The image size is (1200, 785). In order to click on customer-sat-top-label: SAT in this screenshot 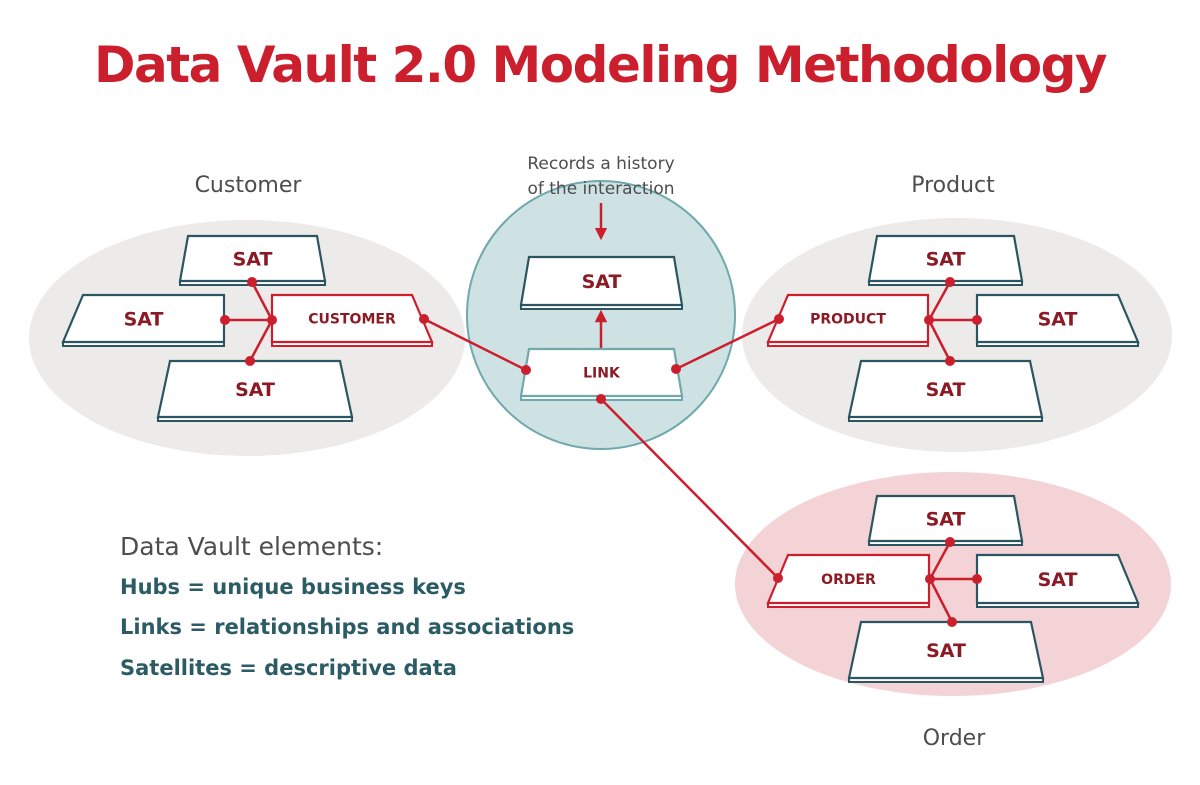, I will do `click(253, 259)`.